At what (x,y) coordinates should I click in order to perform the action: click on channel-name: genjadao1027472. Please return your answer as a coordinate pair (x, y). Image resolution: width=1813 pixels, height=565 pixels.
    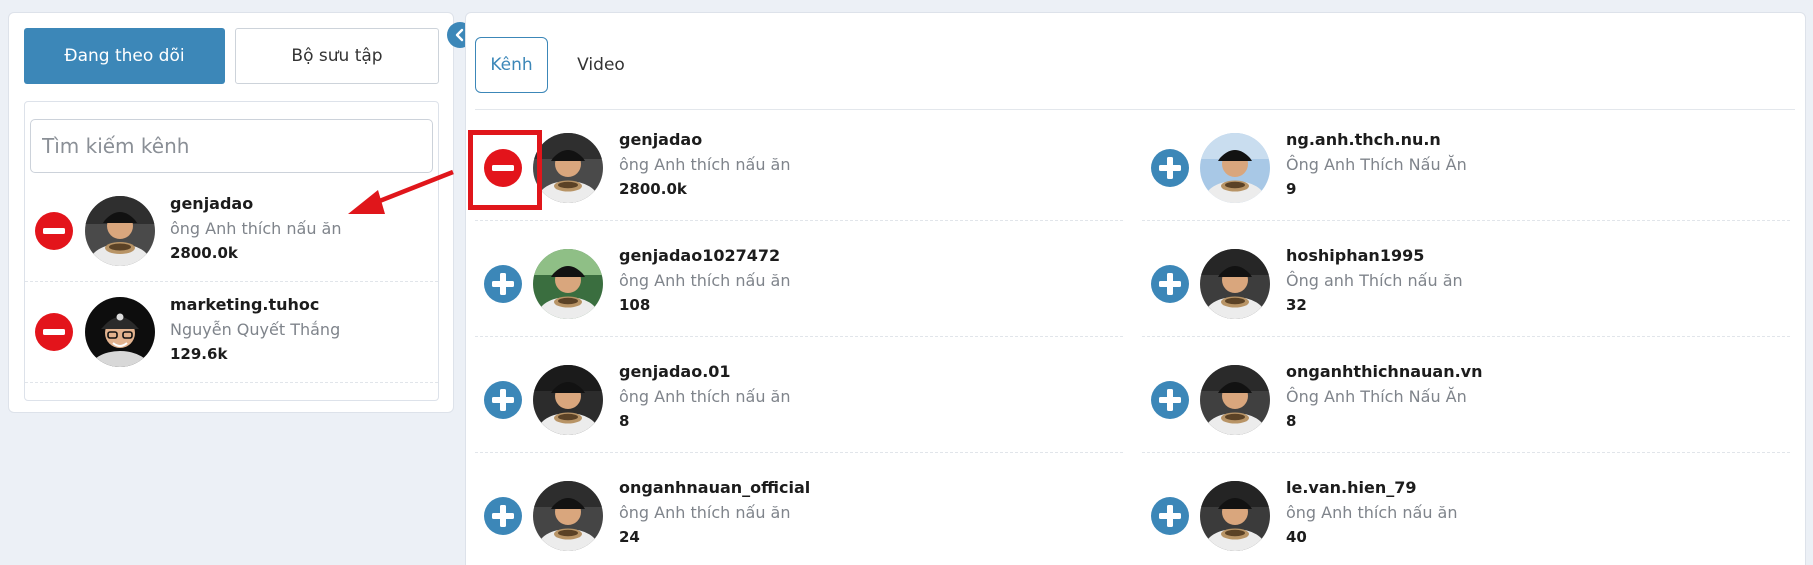
    Looking at the image, I should click on (700, 255).